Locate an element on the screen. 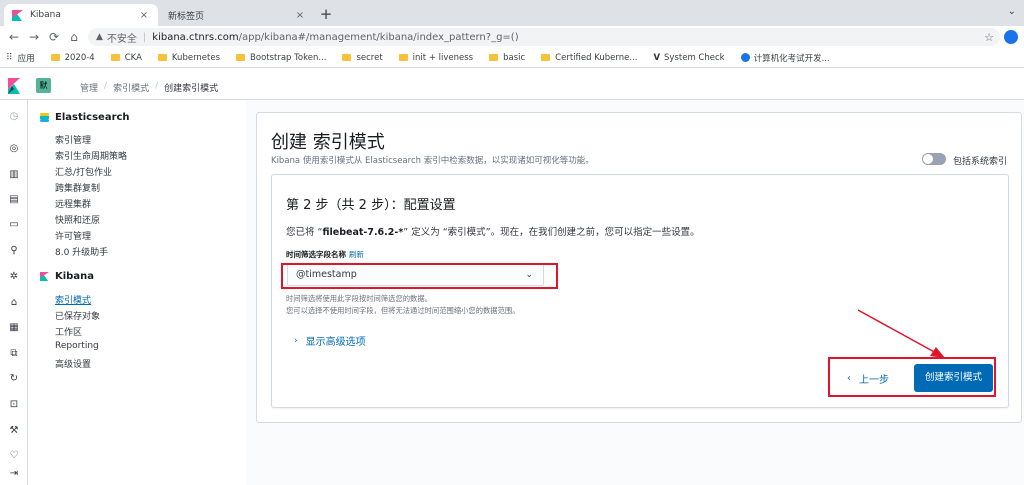 The height and width of the screenshot is (485, 1024). time-field-help-2: 您可以选择不使用时间字段，但将无法通过时间范围缩小您的数据范围。 is located at coordinates (403, 310).